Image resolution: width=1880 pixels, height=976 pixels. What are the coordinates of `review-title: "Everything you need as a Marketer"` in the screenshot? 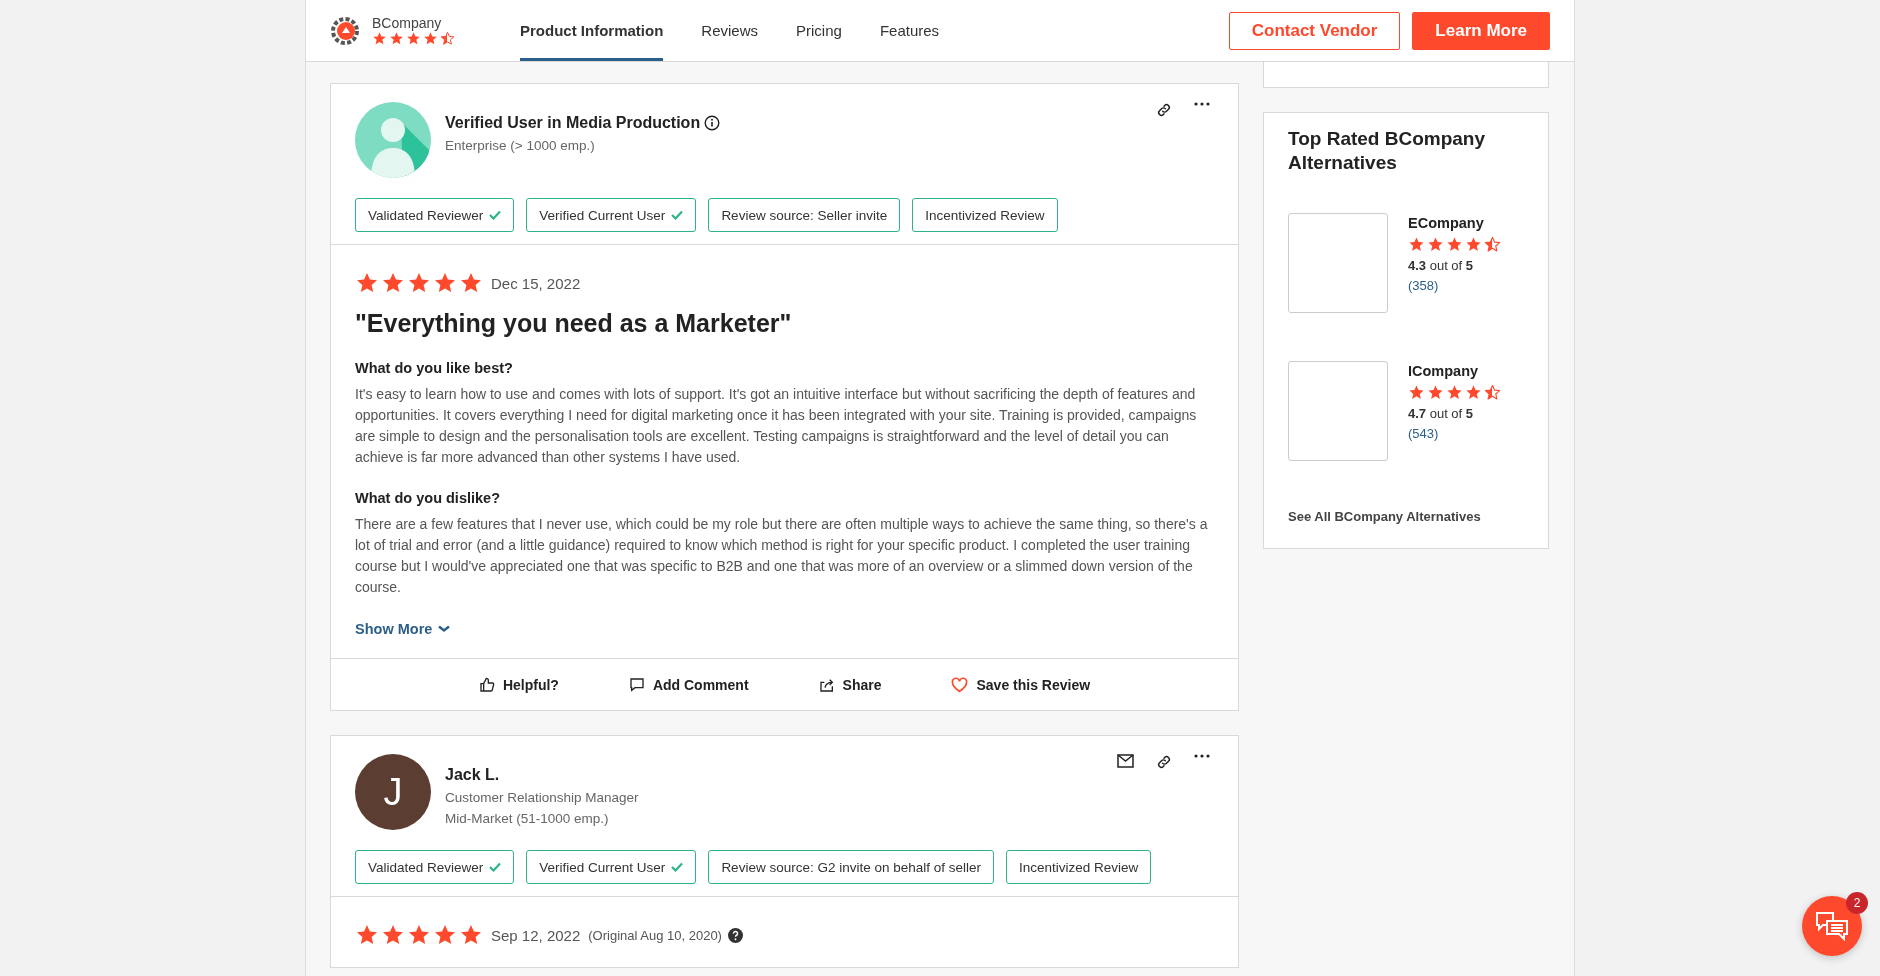 It's located at (574, 323).